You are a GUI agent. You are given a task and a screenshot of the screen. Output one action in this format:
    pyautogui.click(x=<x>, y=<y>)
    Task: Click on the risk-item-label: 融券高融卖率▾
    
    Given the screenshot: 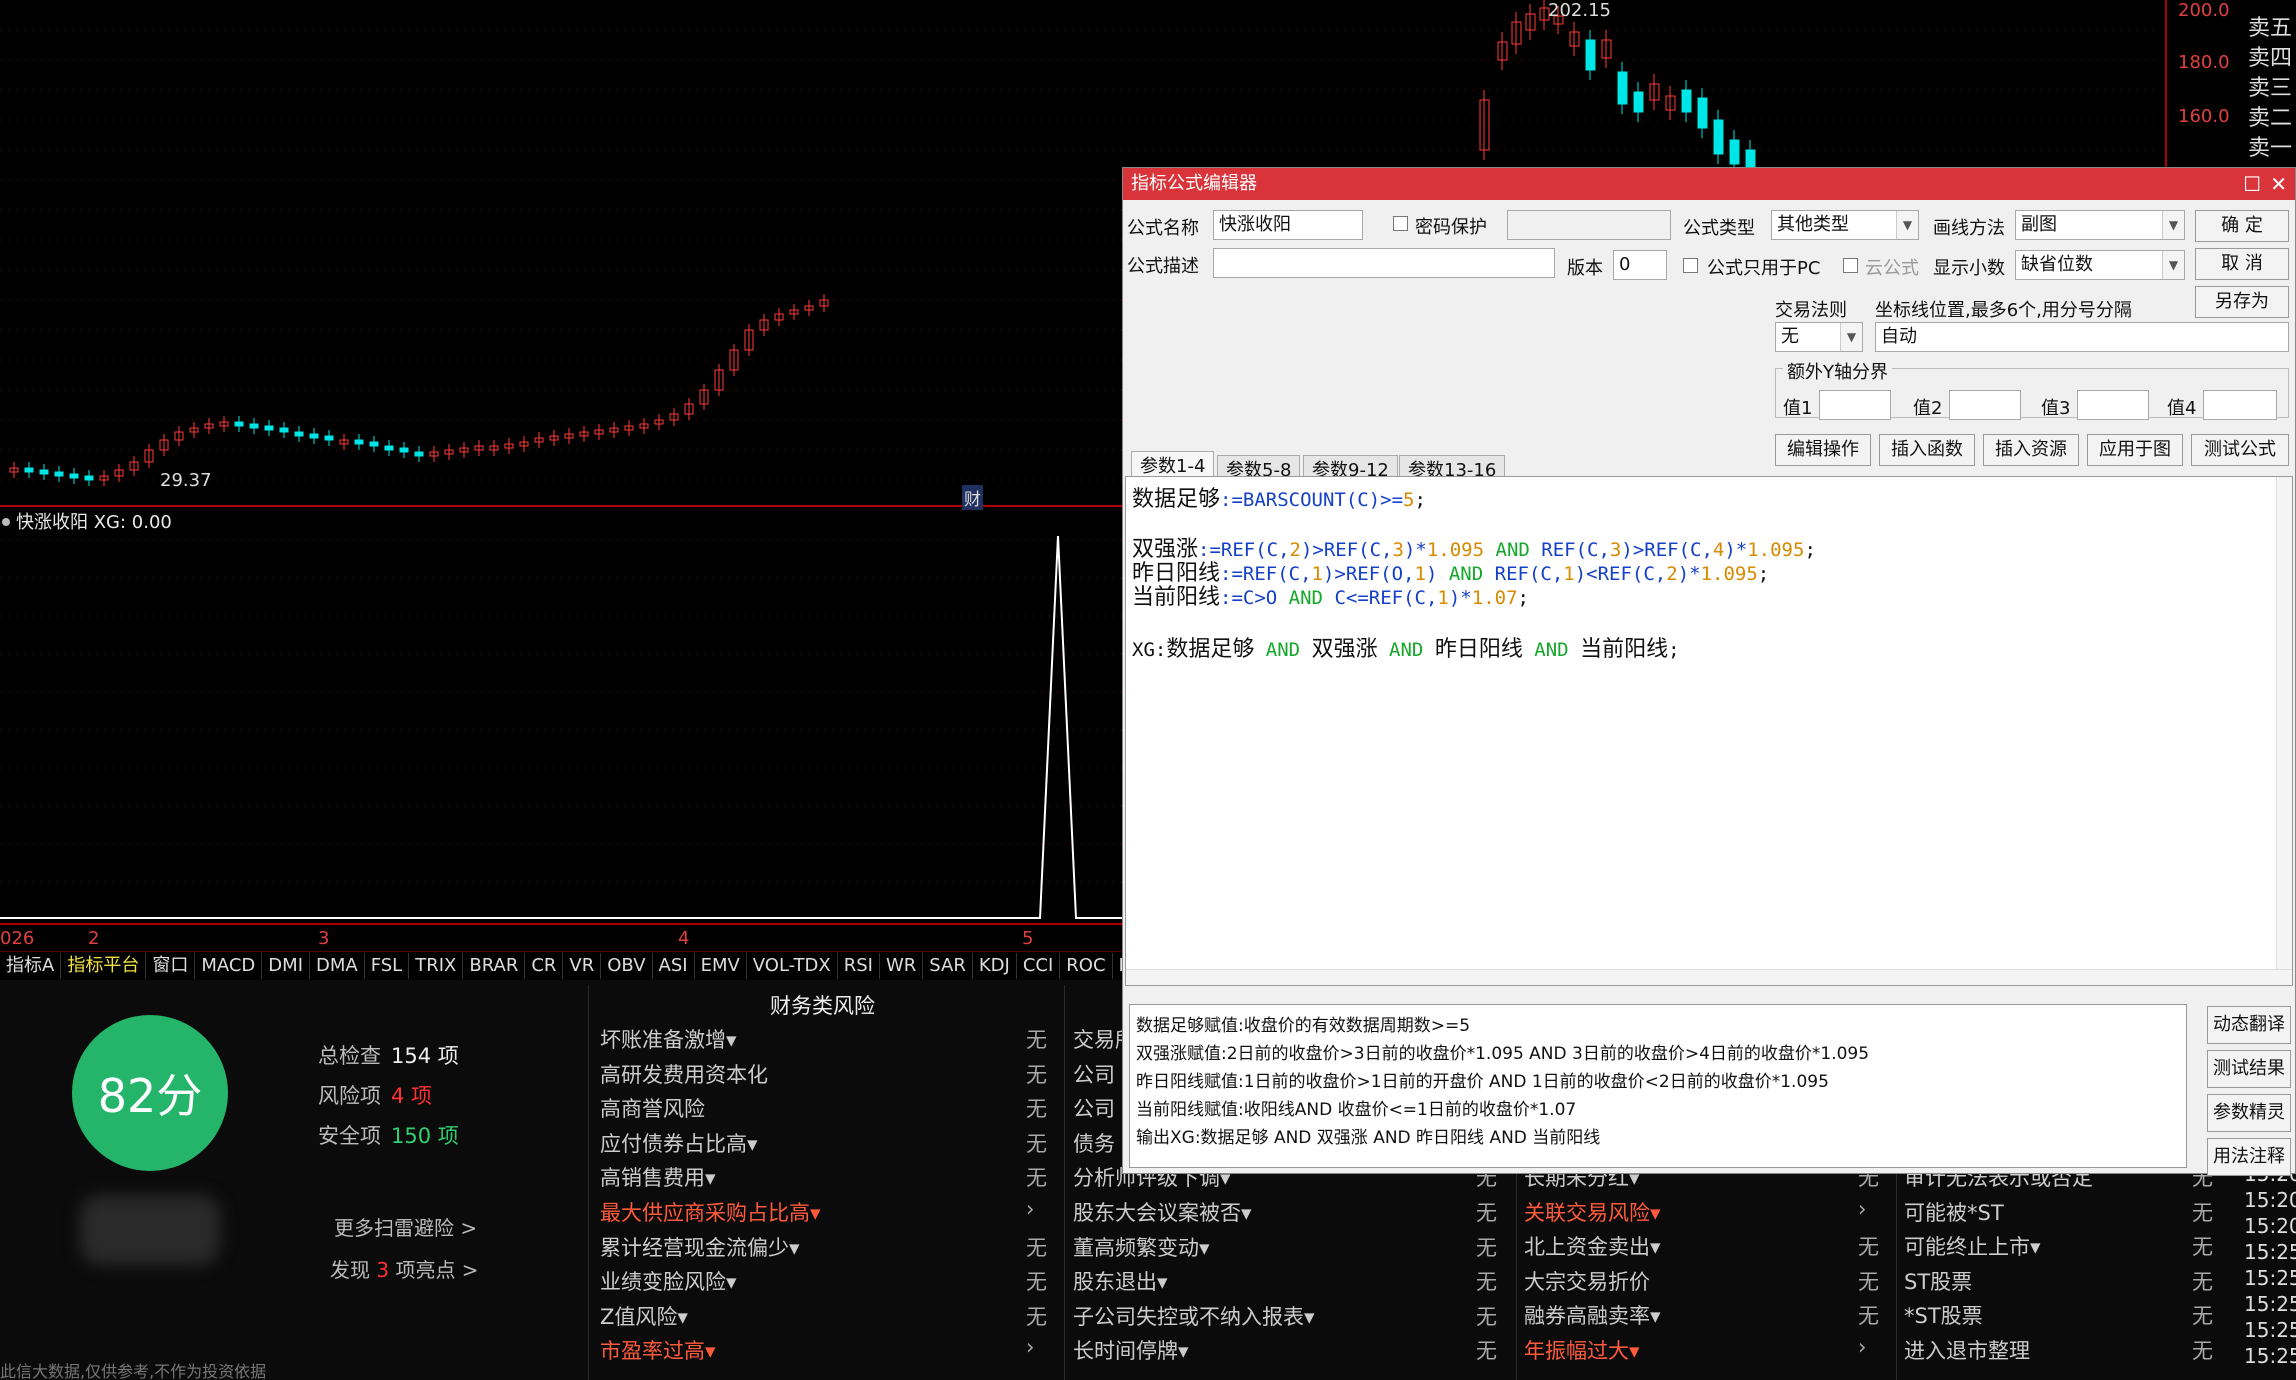 What is the action you would take?
    pyautogui.click(x=1592, y=1315)
    